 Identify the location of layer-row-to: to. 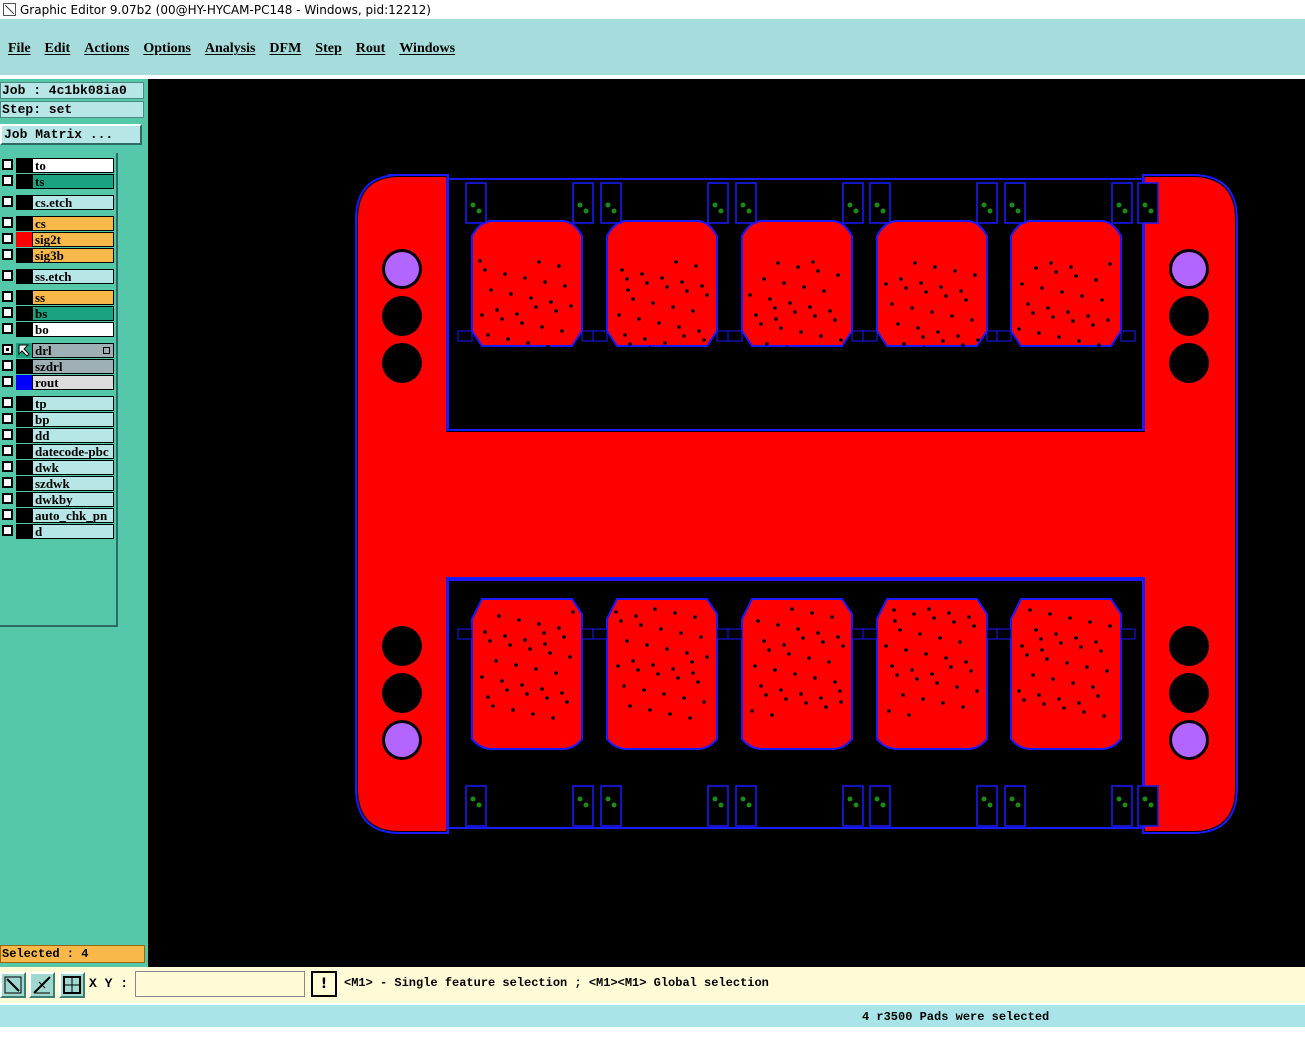
(58, 165).